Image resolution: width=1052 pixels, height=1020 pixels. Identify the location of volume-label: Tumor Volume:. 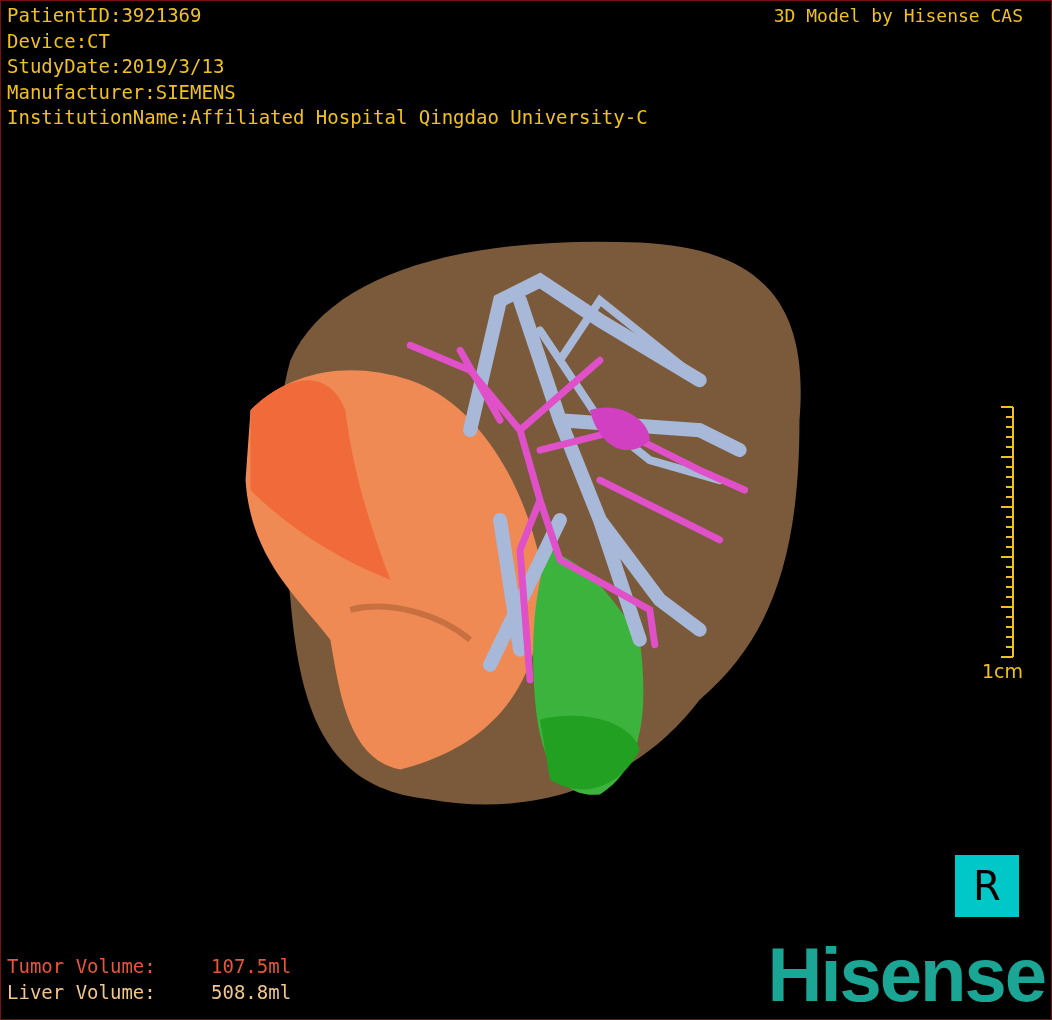
(82, 966).